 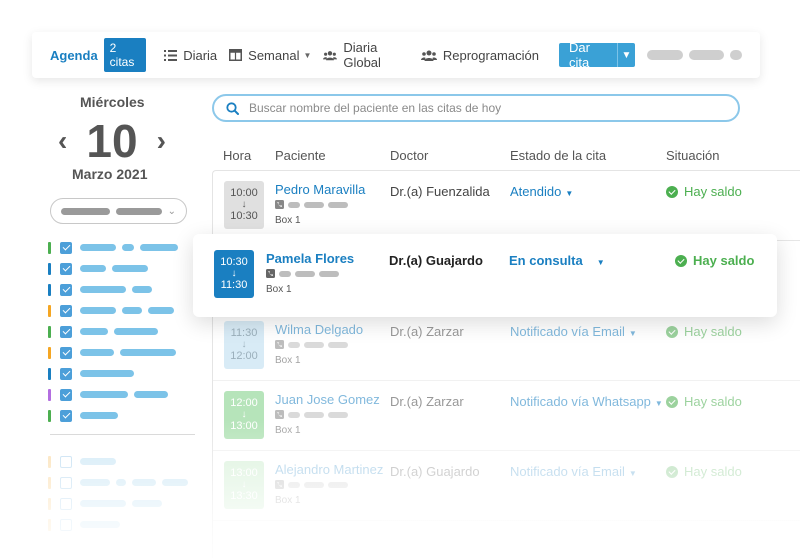 What do you see at coordinates (541, 191) in the screenshot?
I see `appointment-status-dropdown: Atendido ▼` at bounding box center [541, 191].